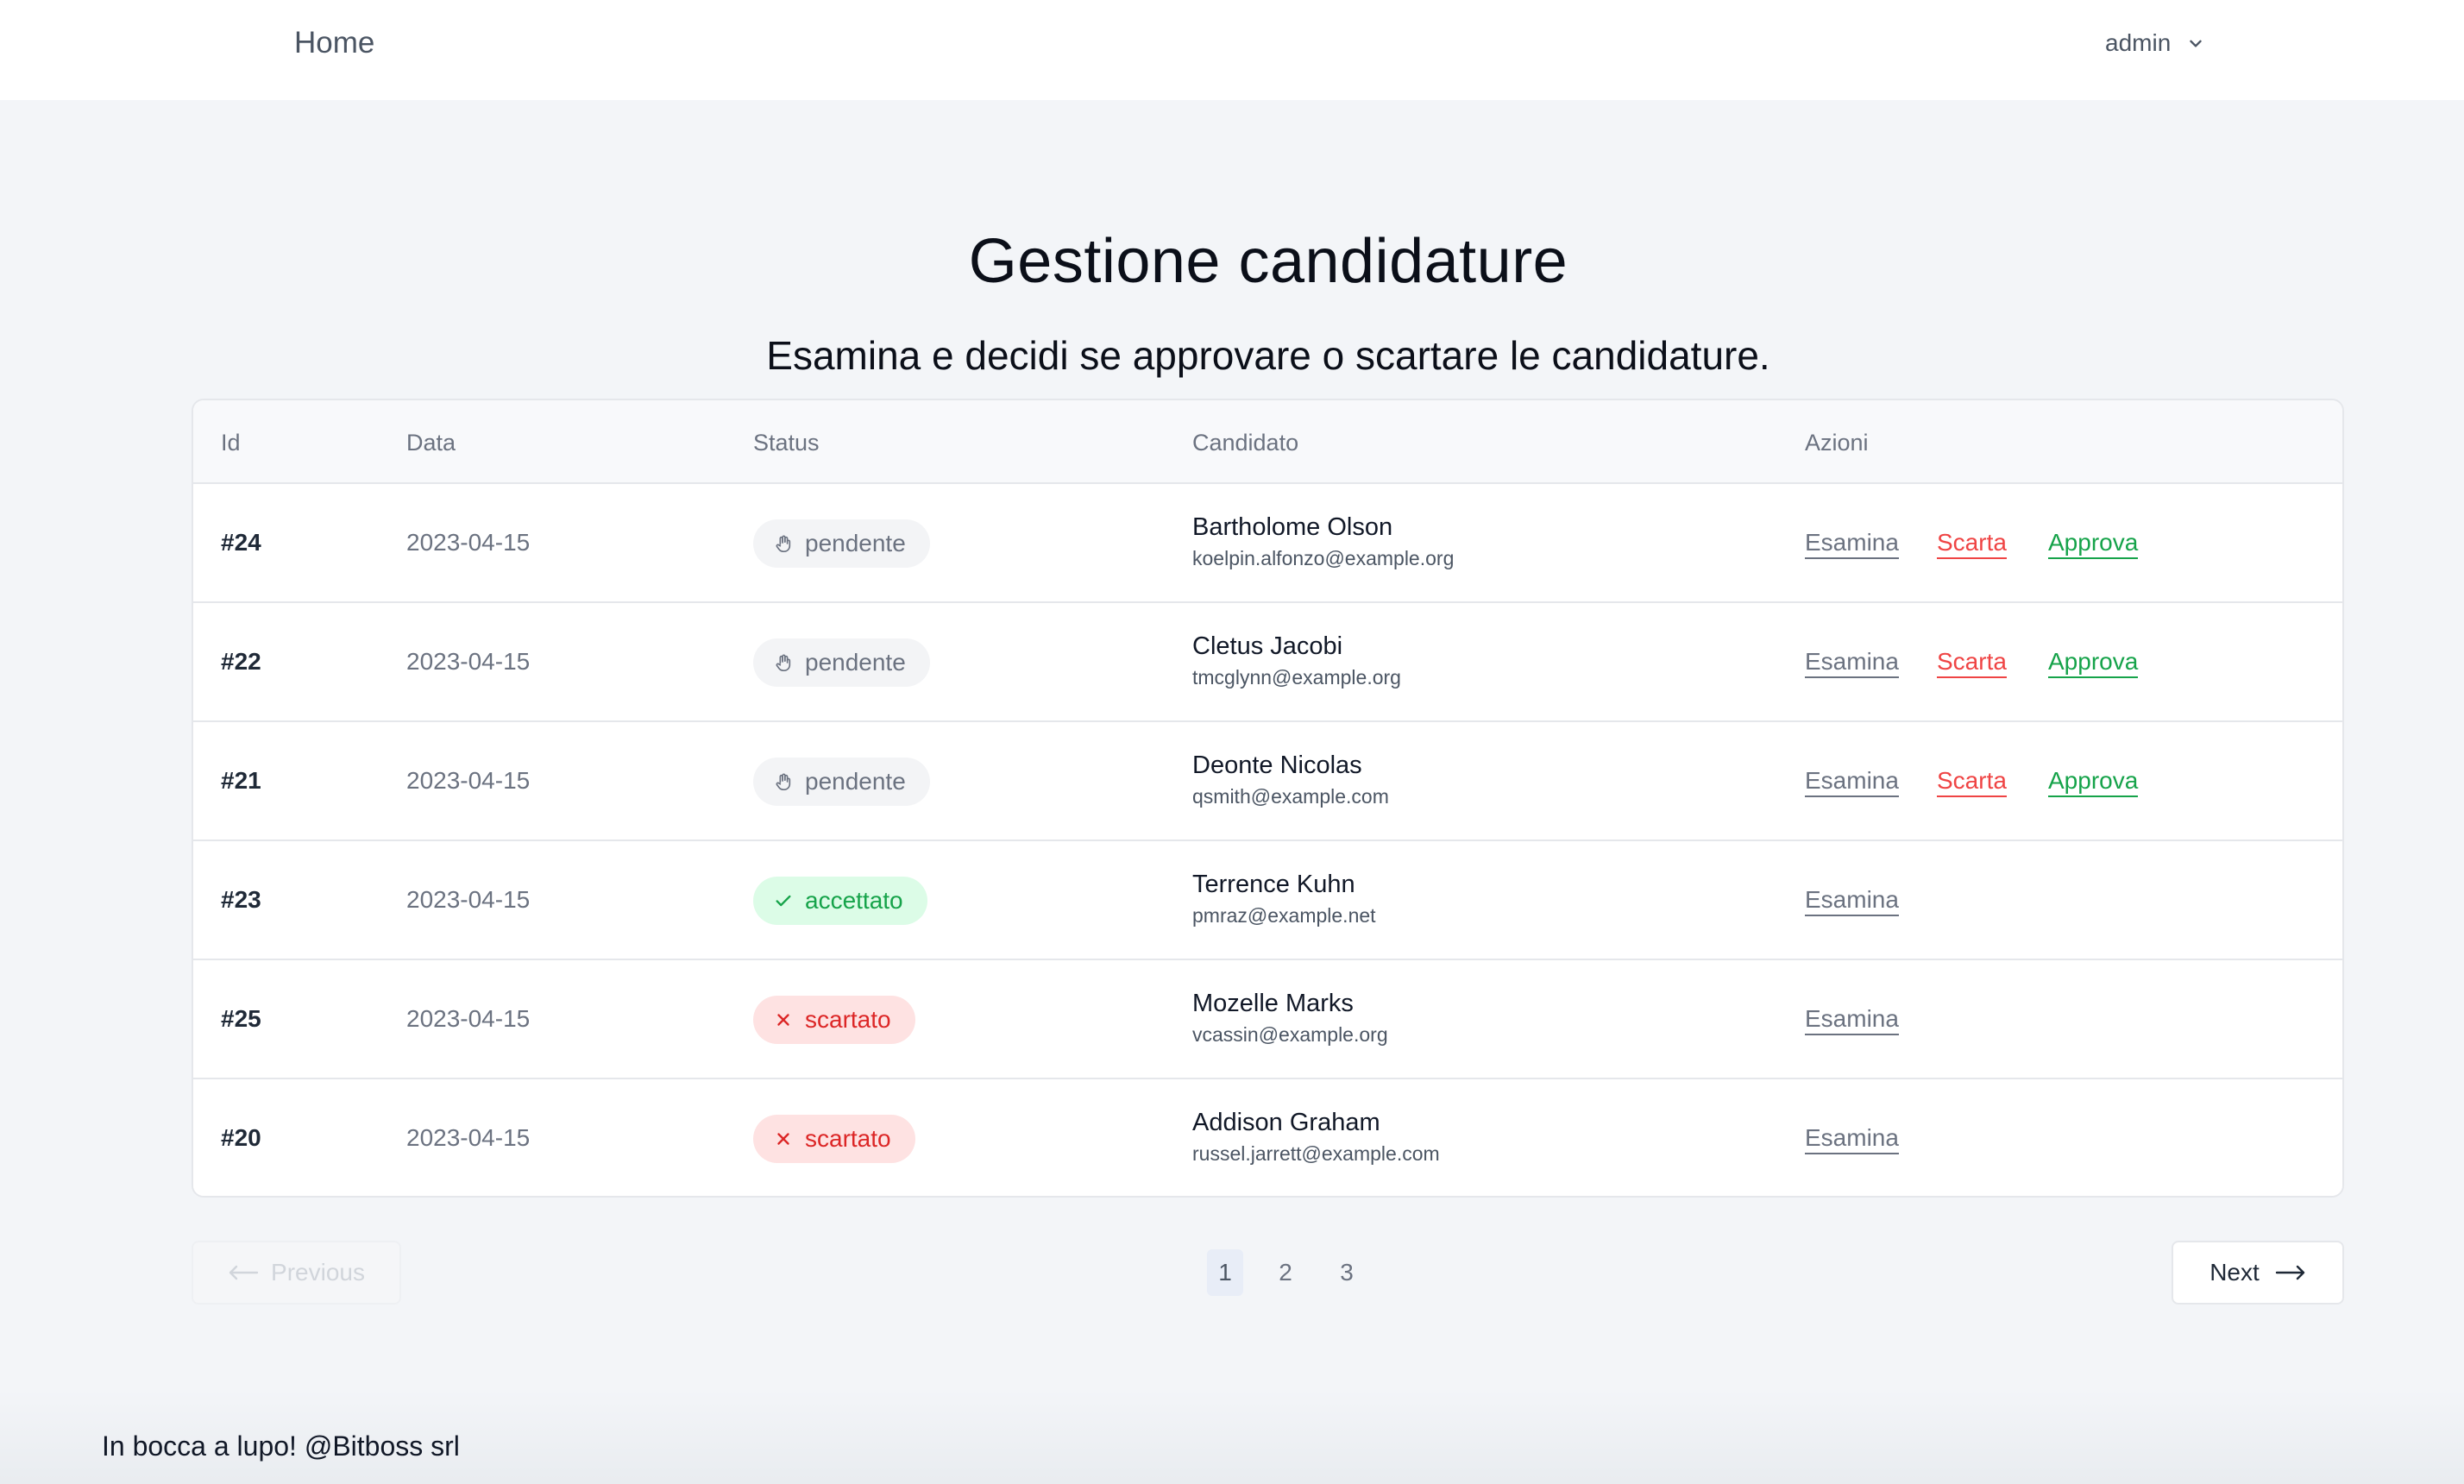  I want to click on top-navbar: Home admin, so click(1232, 50).